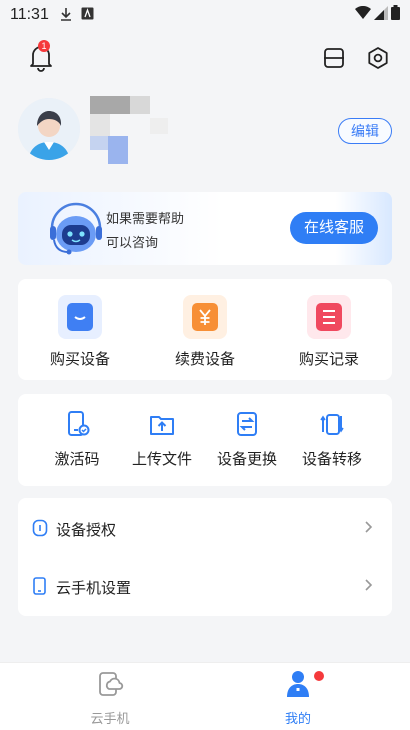  I want to click on activation-code-button: 激活码, so click(77, 439).